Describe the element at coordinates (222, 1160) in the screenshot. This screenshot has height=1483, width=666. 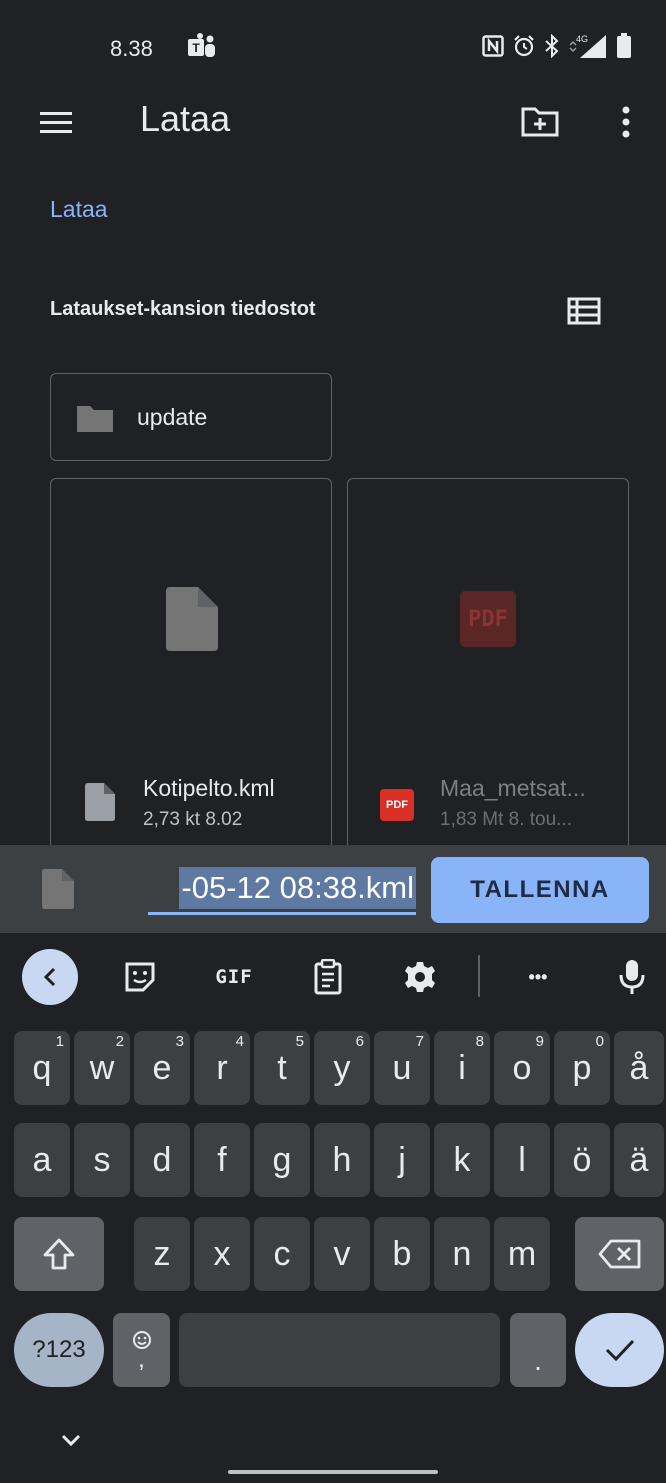
I see `key-f: f` at that location.